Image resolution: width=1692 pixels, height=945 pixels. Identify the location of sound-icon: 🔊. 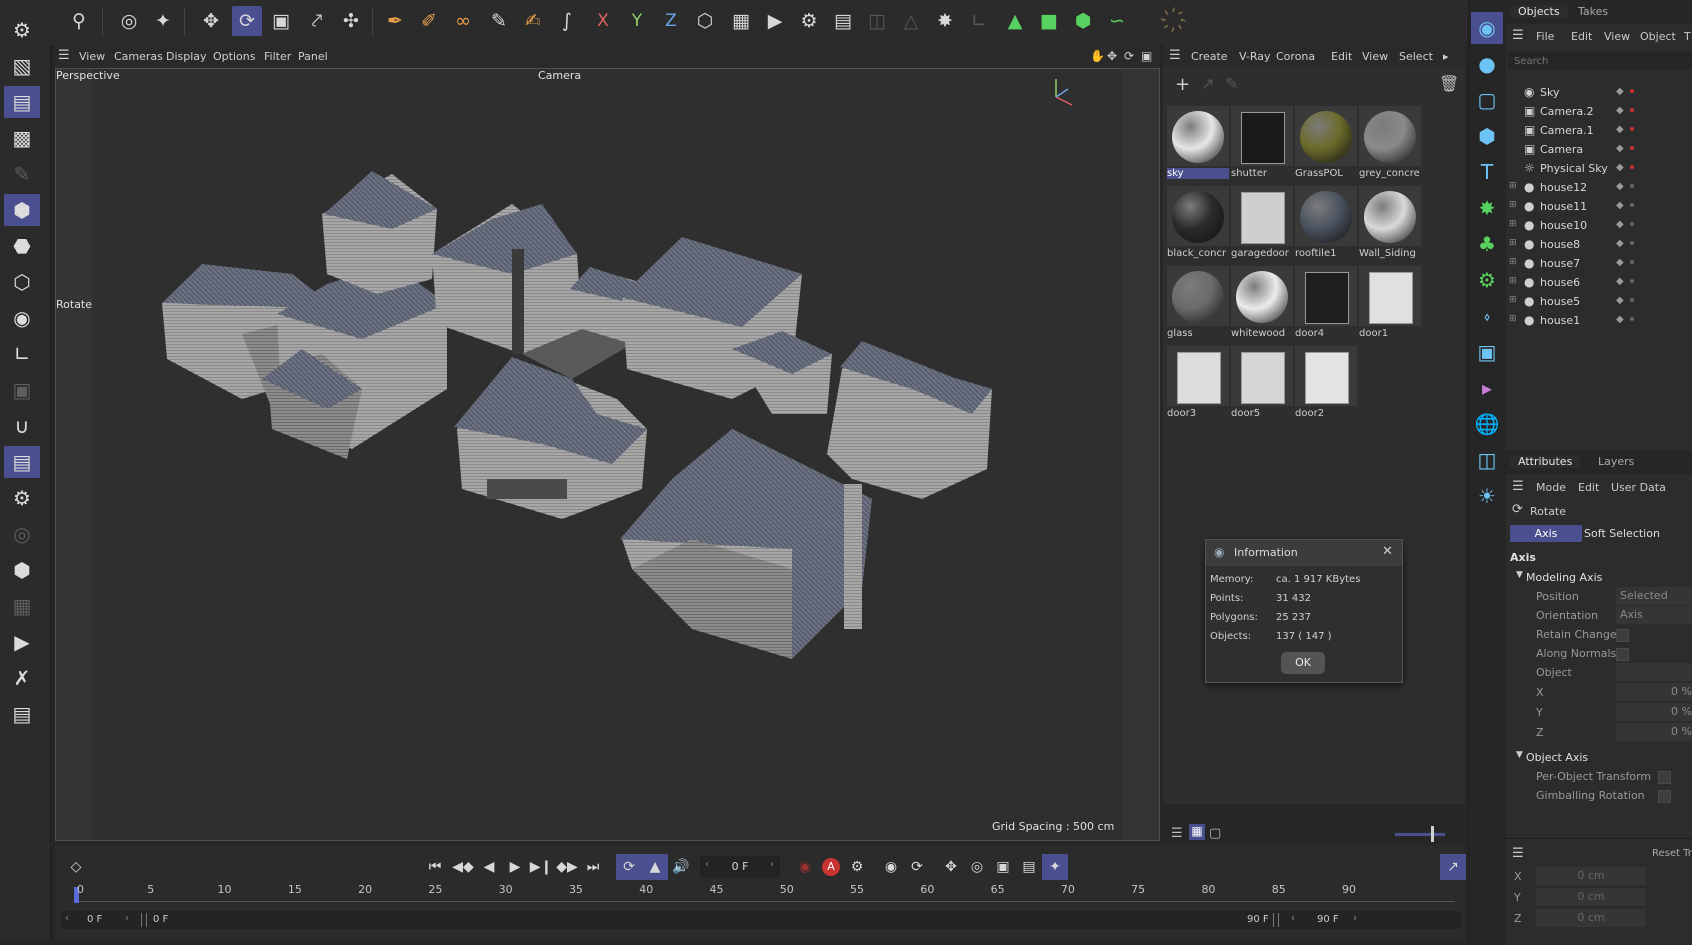
(681, 867).